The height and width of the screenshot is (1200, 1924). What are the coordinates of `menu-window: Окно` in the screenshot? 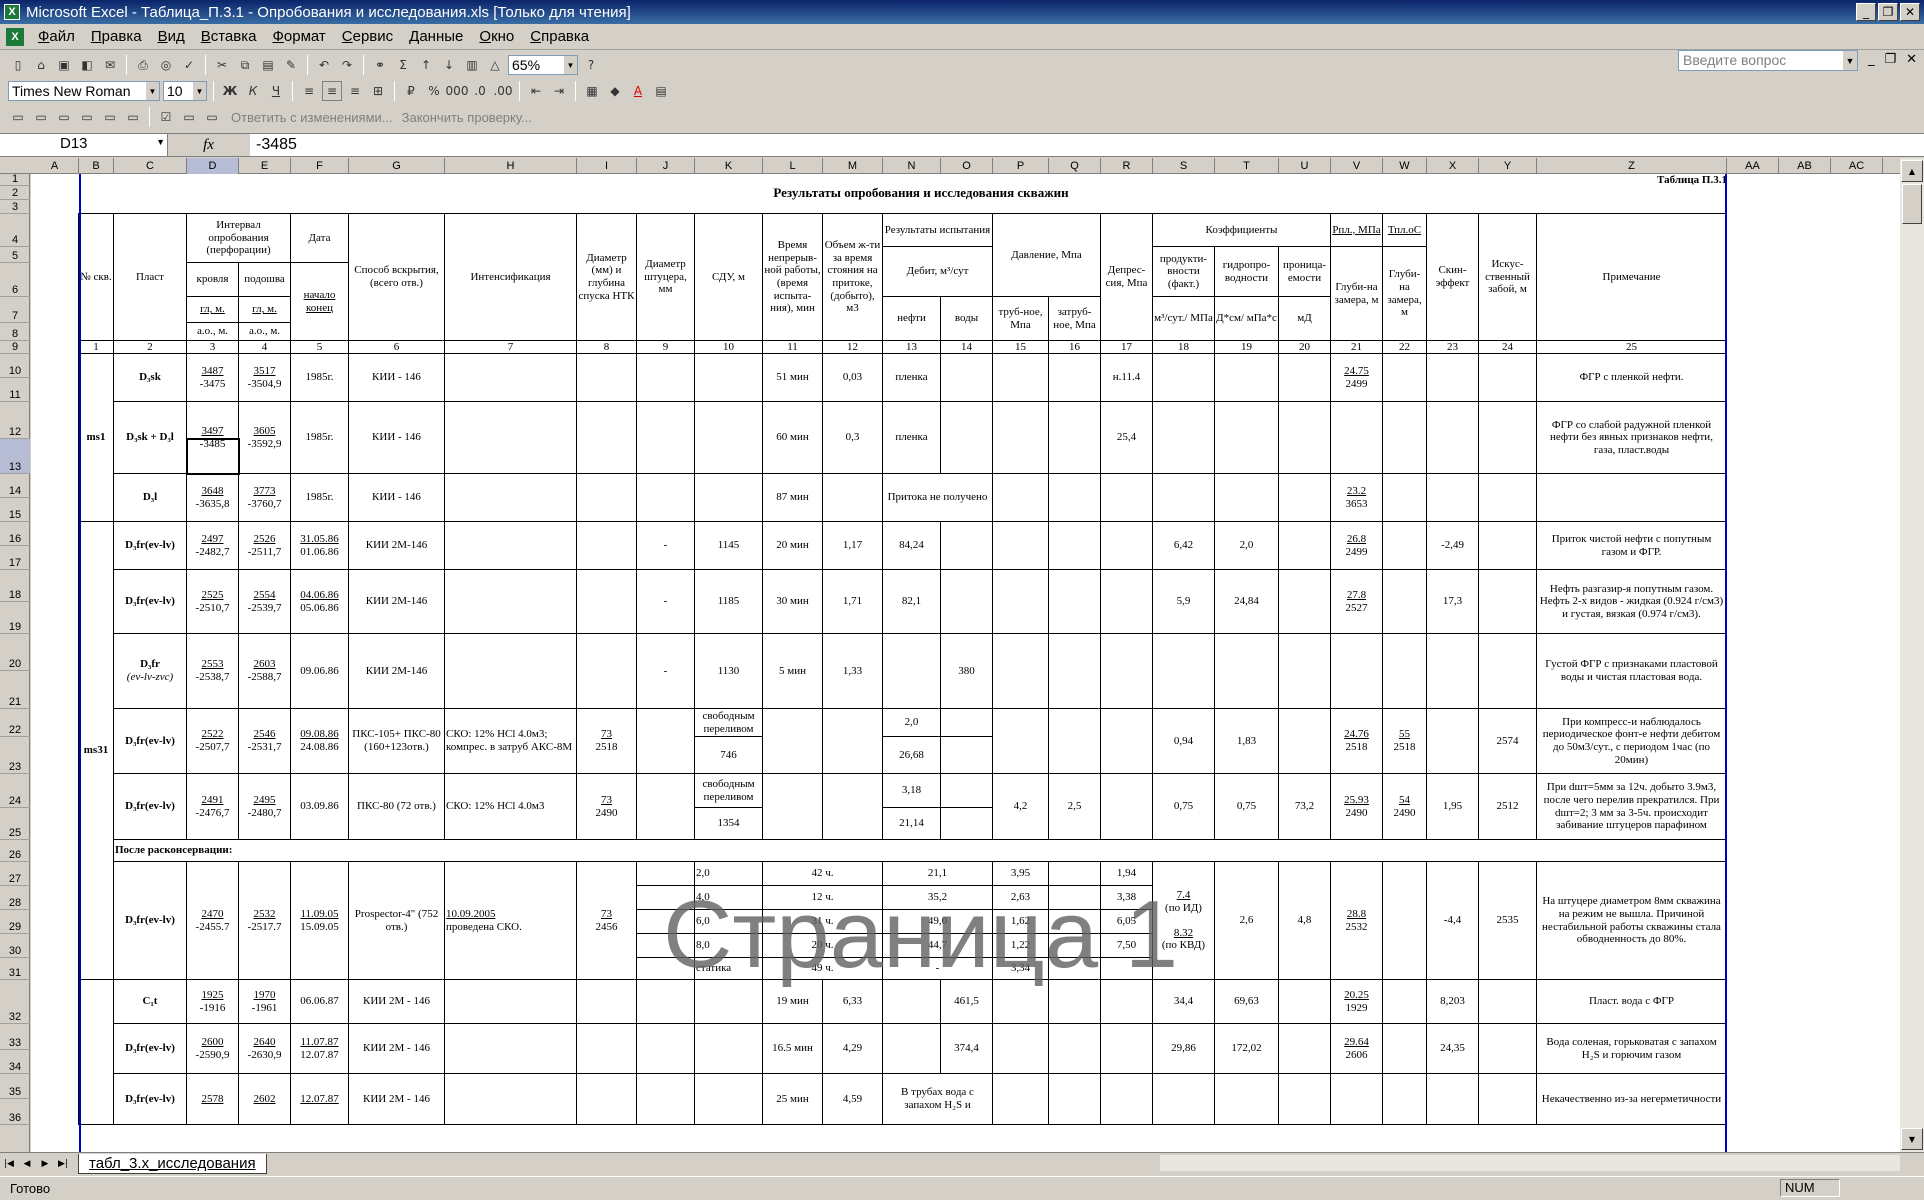 It's located at (496, 36).